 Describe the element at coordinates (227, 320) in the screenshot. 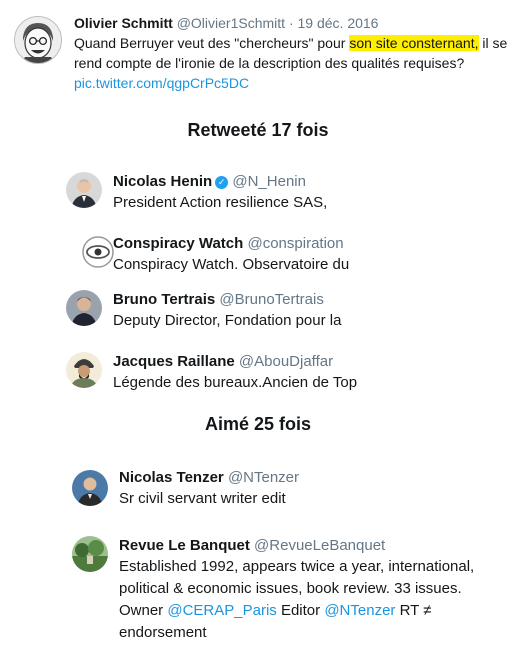

I see `user-bio: Deputy Director, Fondation pour la` at that location.